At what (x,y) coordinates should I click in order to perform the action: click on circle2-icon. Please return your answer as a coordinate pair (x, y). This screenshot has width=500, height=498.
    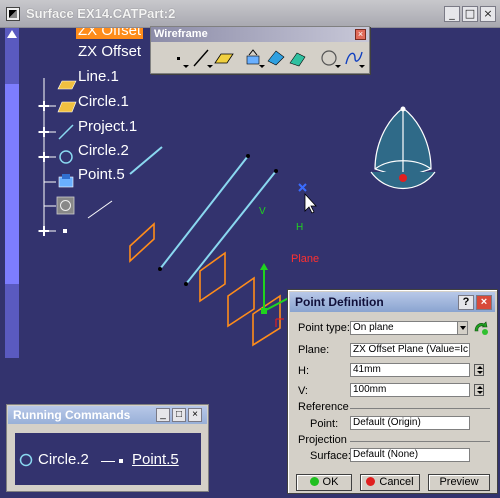
    Looking at the image, I should click on (65, 205).